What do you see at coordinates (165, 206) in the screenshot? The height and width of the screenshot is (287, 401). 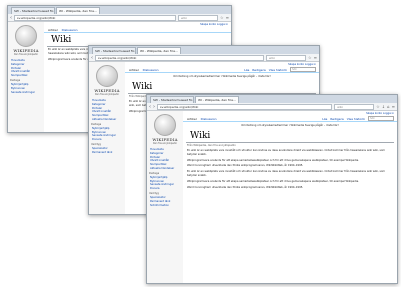 I see `sidebar-item-info: Sidinformation` at bounding box center [165, 206].